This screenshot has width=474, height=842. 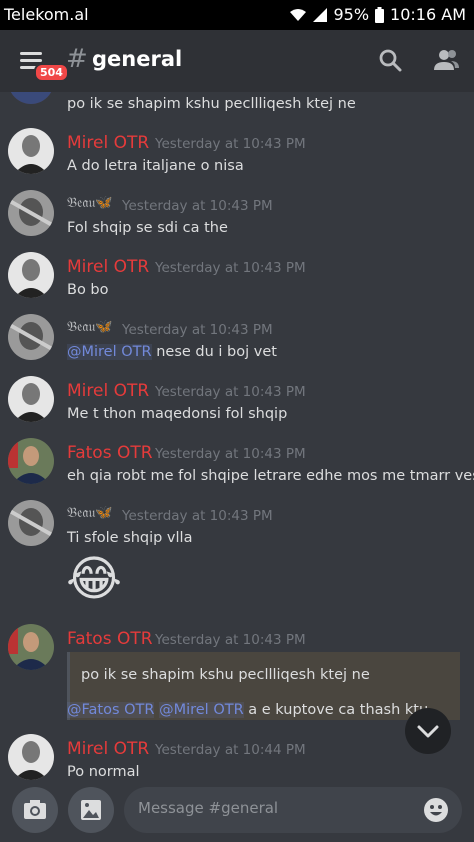 What do you see at coordinates (77, 59) in the screenshot?
I see `hash-icon: #` at bounding box center [77, 59].